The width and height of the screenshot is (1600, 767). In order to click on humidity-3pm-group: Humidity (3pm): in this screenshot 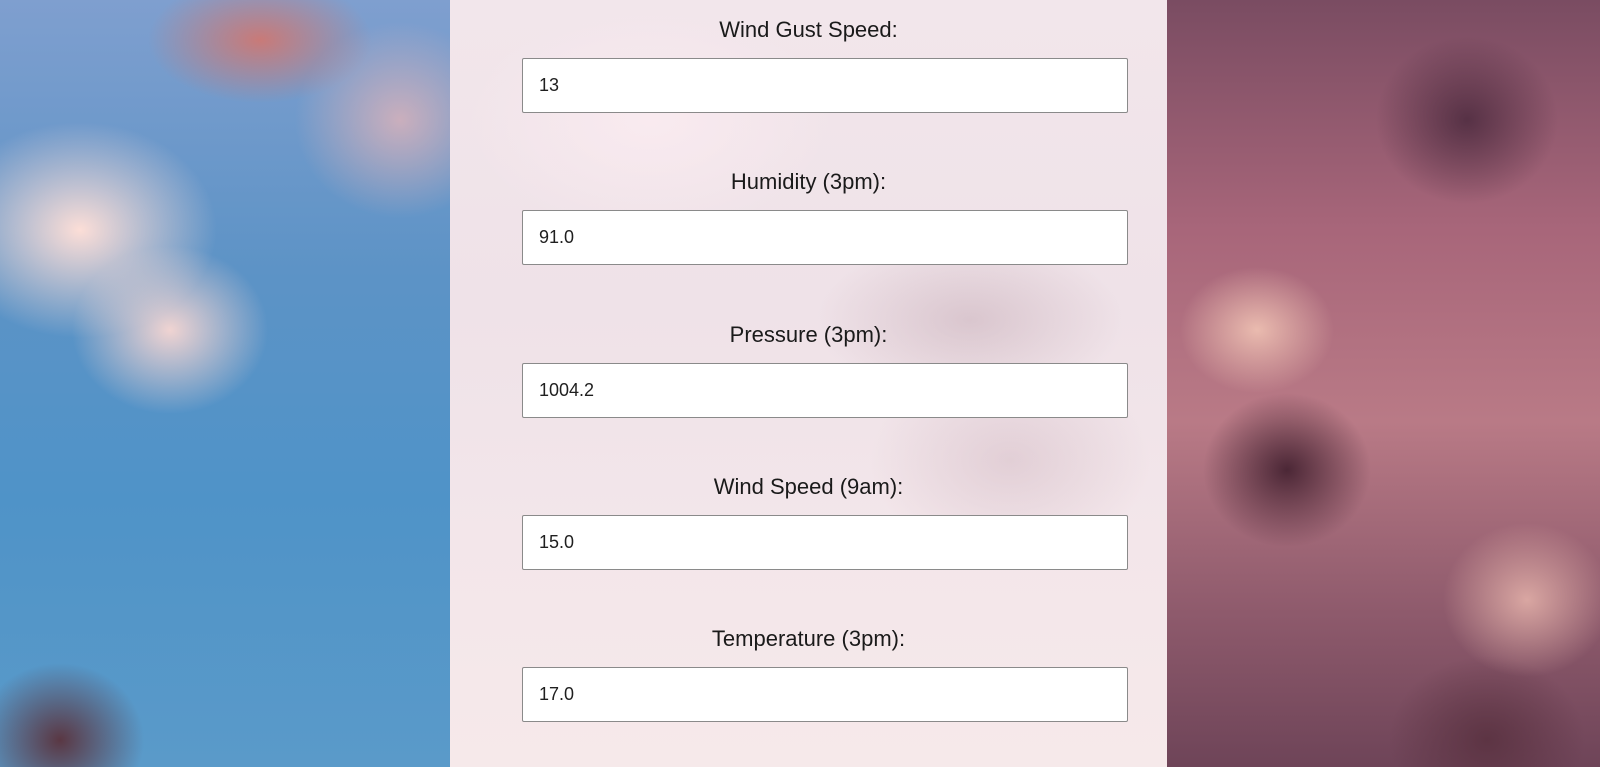, I will do `click(808, 227)`.